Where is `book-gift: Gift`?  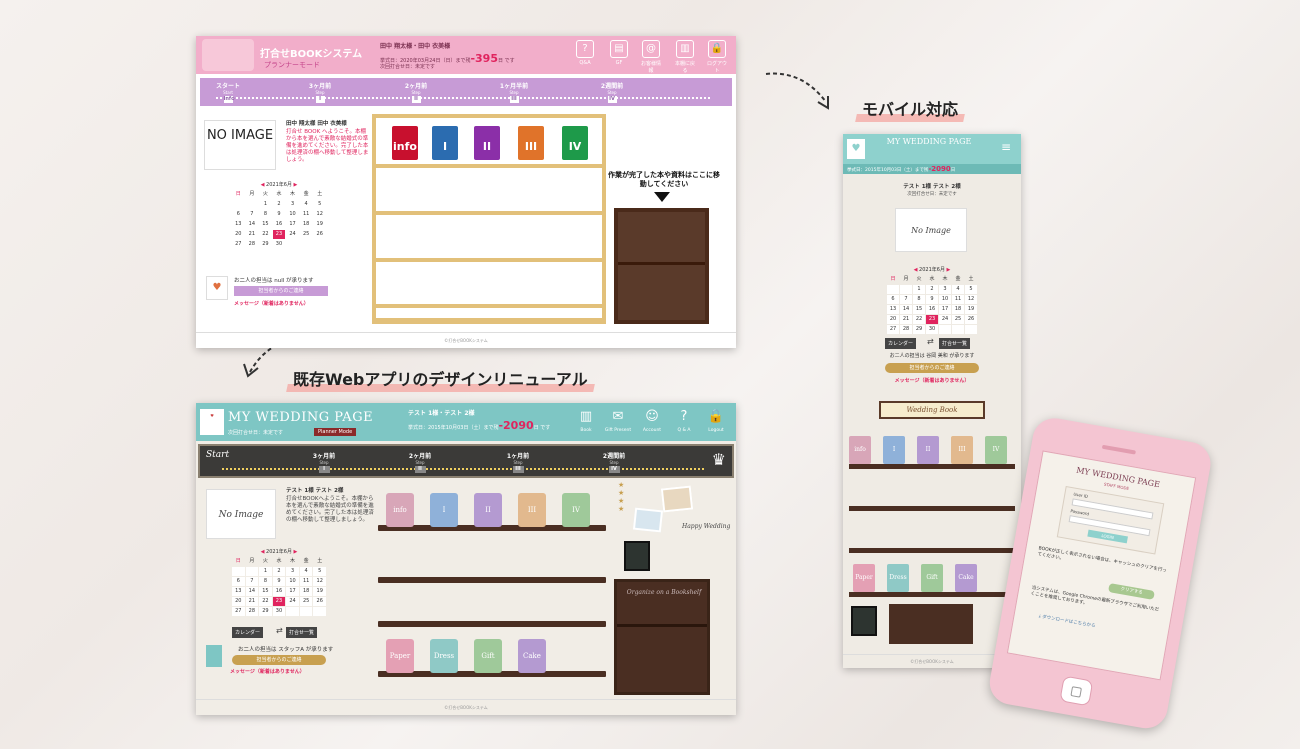
book-gift: Gift is located at coordinates (932, 578).